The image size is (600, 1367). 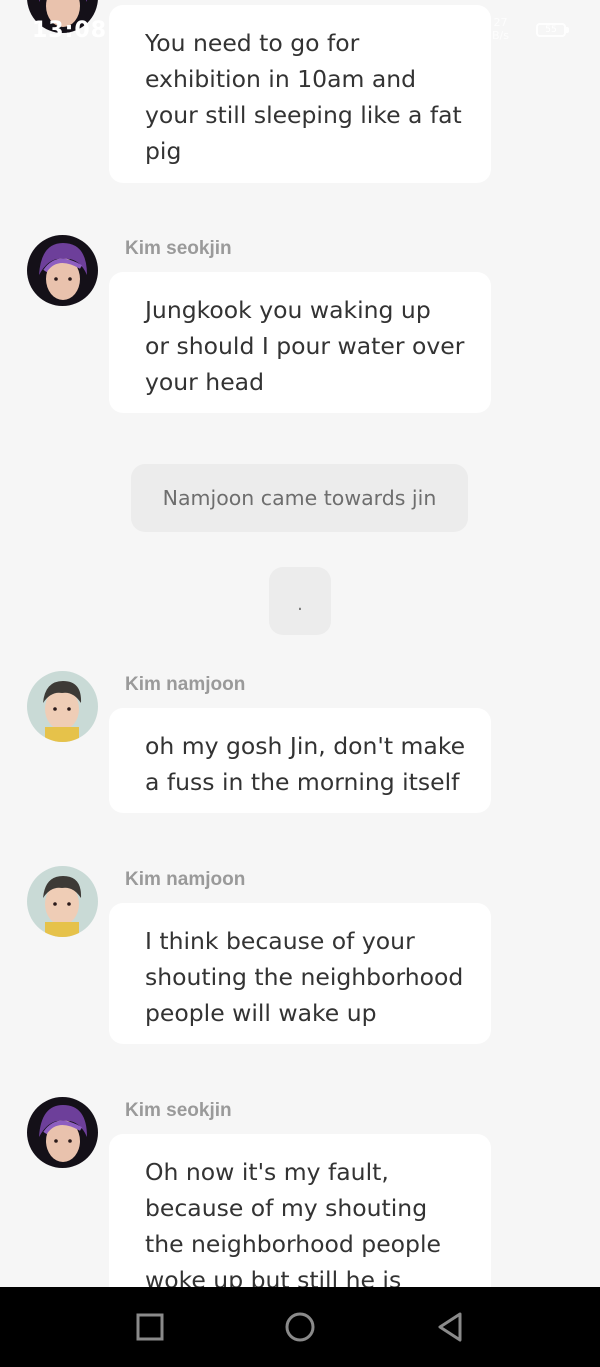 What do you see at coordinates (286, 1208) in the screenshot?
I see `message-text: because of my shouting` at bounding box center [286, 1208].